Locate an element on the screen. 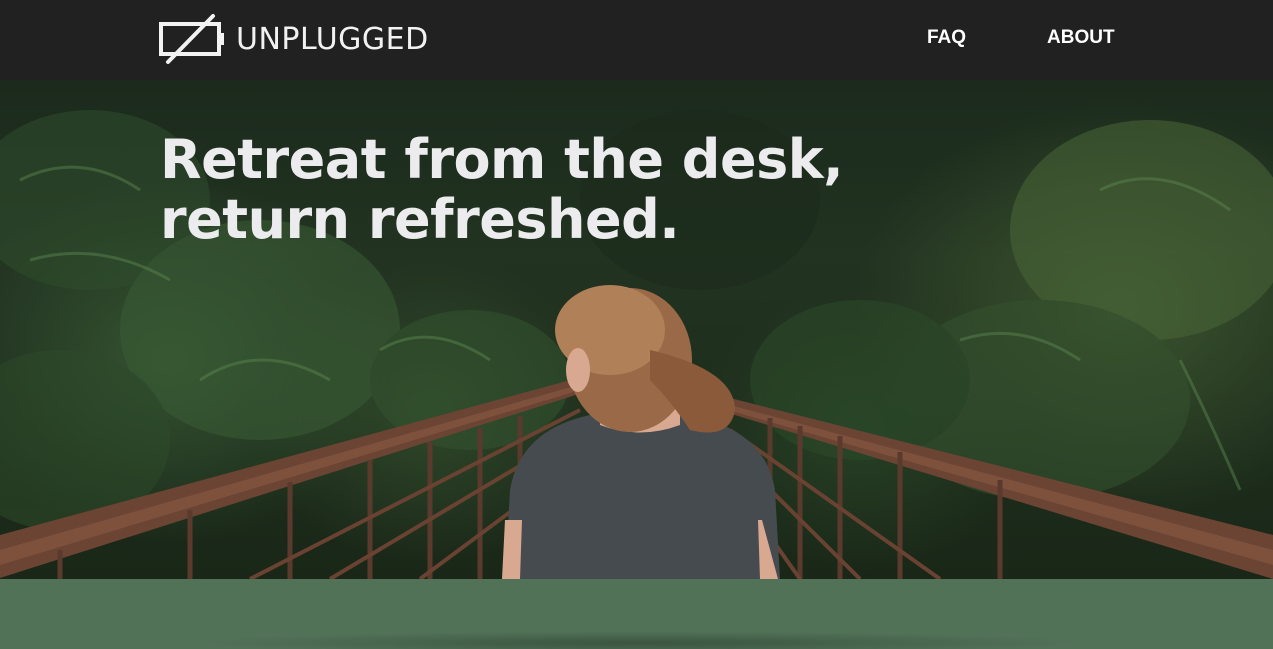  card-shadow is located at coordinates (640, 640).